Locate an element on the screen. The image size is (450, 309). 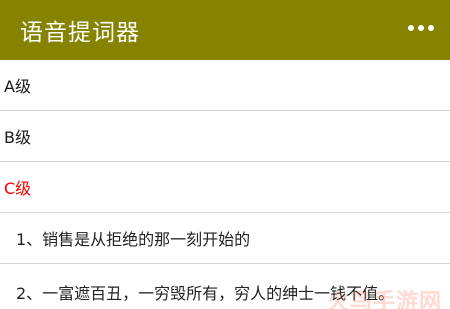
level-label: A级 is located at coordinates (17, 86).